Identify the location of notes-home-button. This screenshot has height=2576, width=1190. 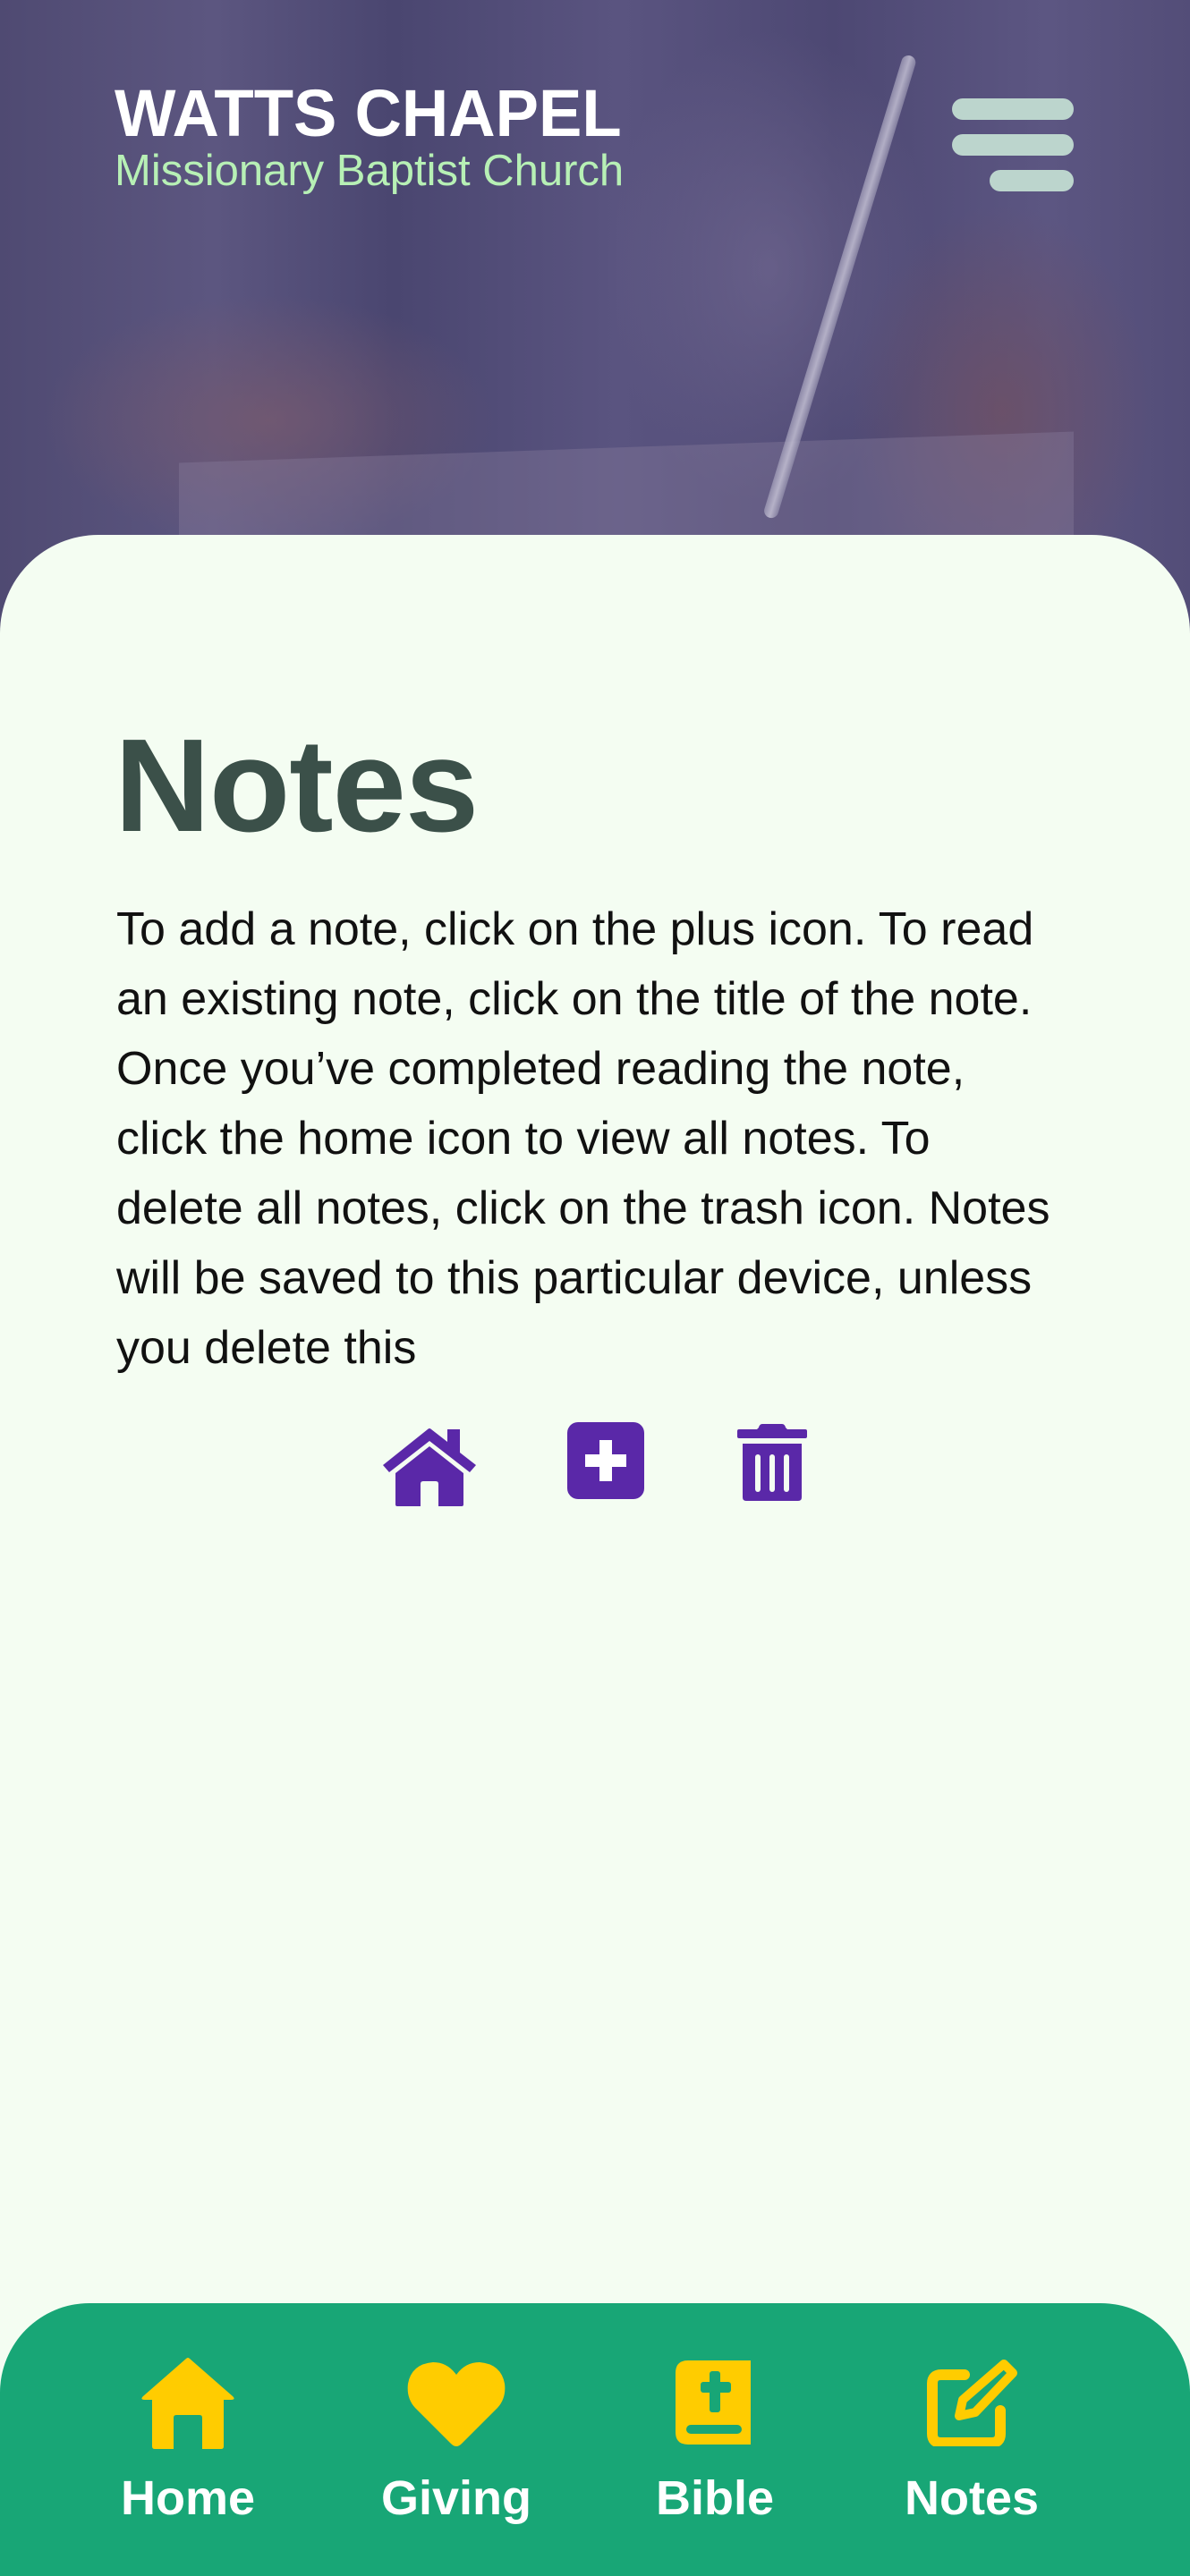
(430, 1468).